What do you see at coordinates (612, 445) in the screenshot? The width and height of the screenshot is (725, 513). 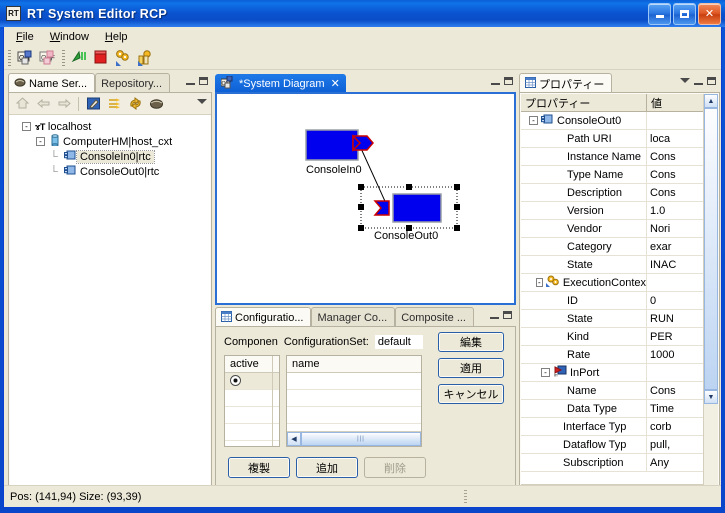 I see `property-row: Dataflow Typ pull,` at bounding box center [612, 445].